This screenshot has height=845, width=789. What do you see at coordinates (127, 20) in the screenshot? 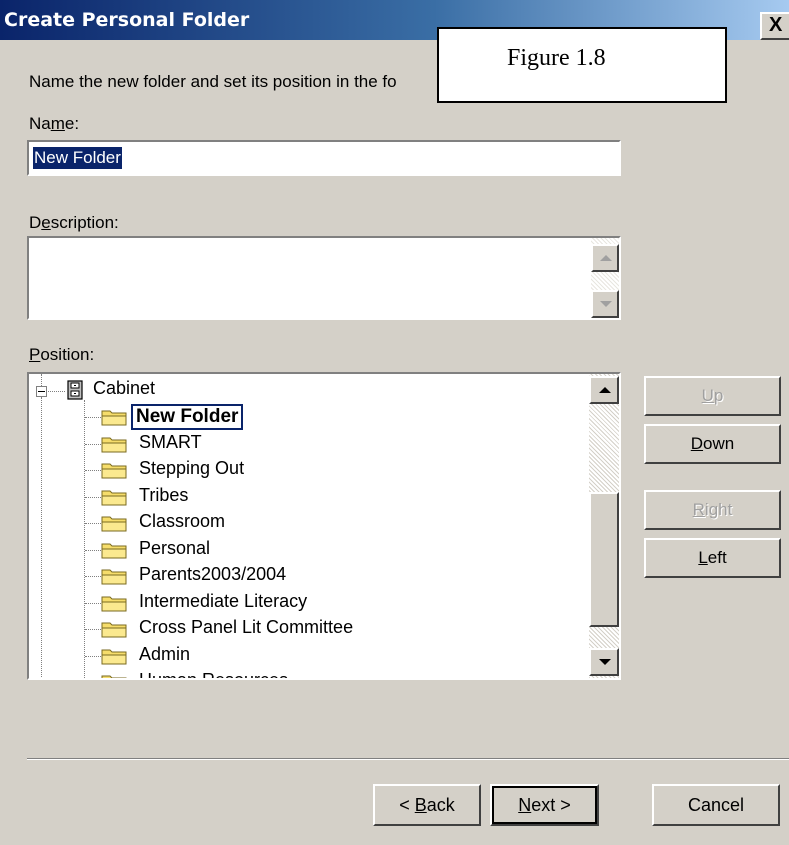
I see `window-title: Create Personal Folder` at bounding box center [127, 20].